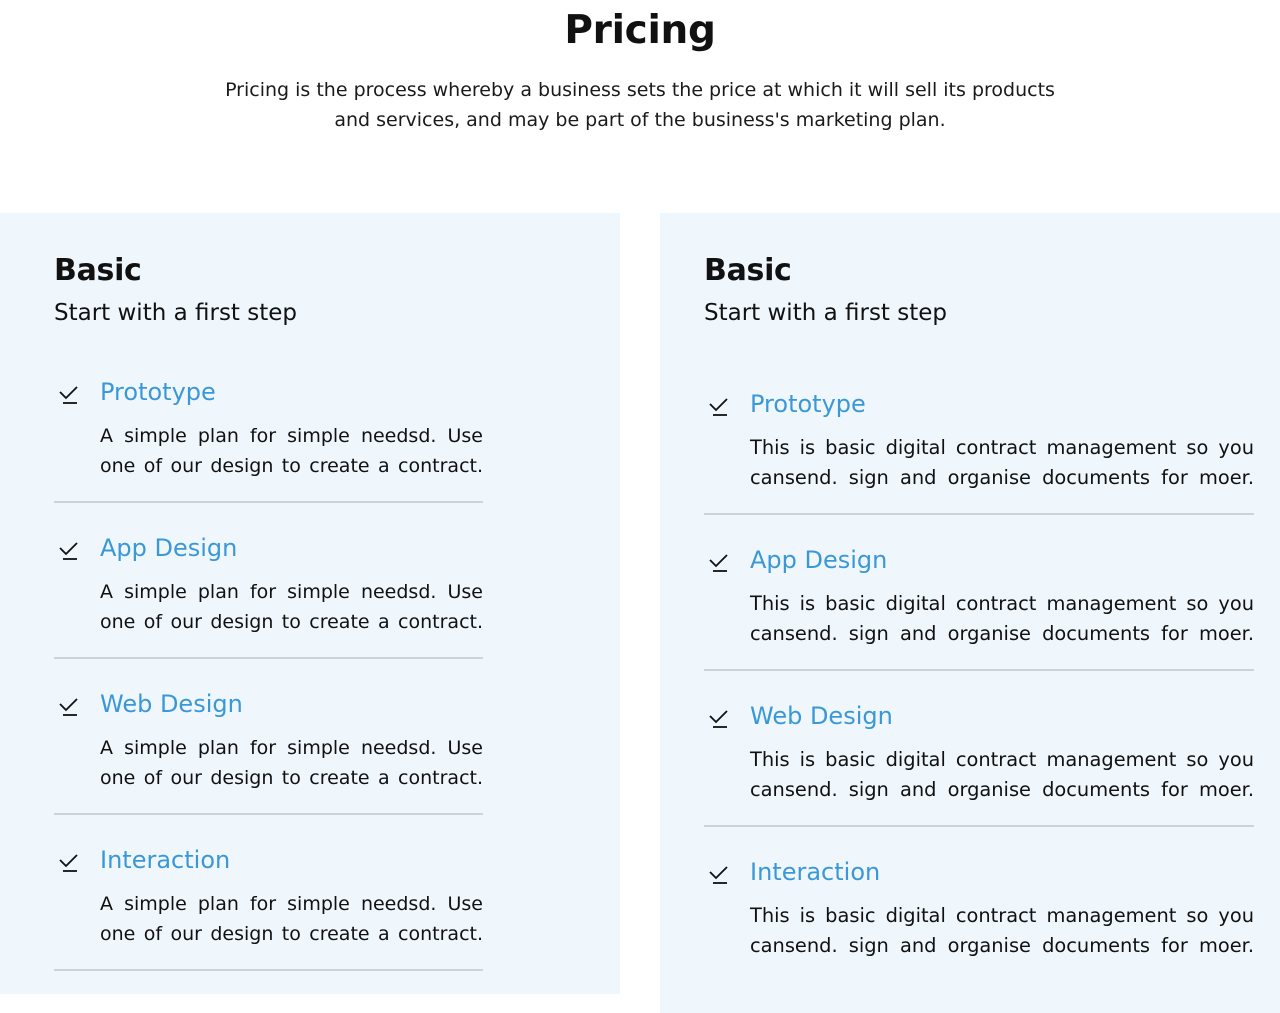  I want to click on page-title: Pricing, so click(640, 30).